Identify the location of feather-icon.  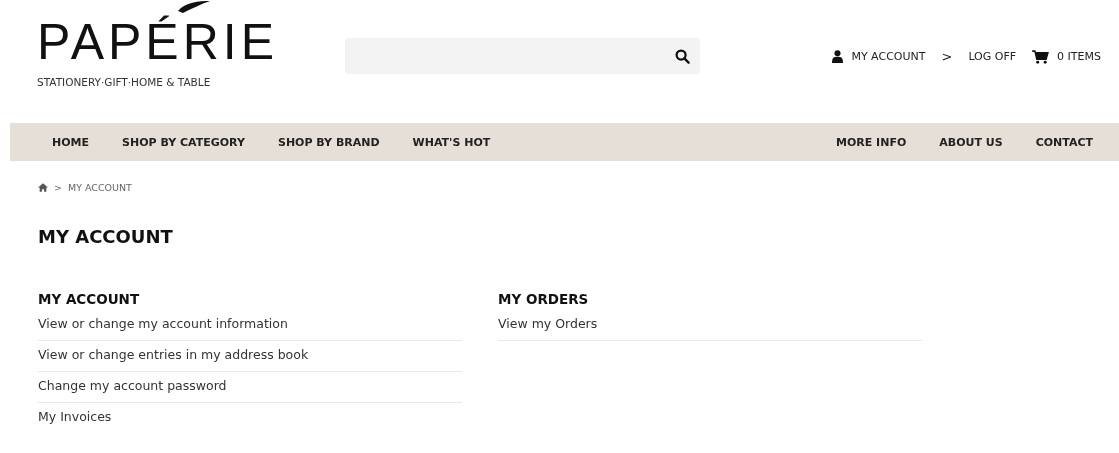
(194, 7).